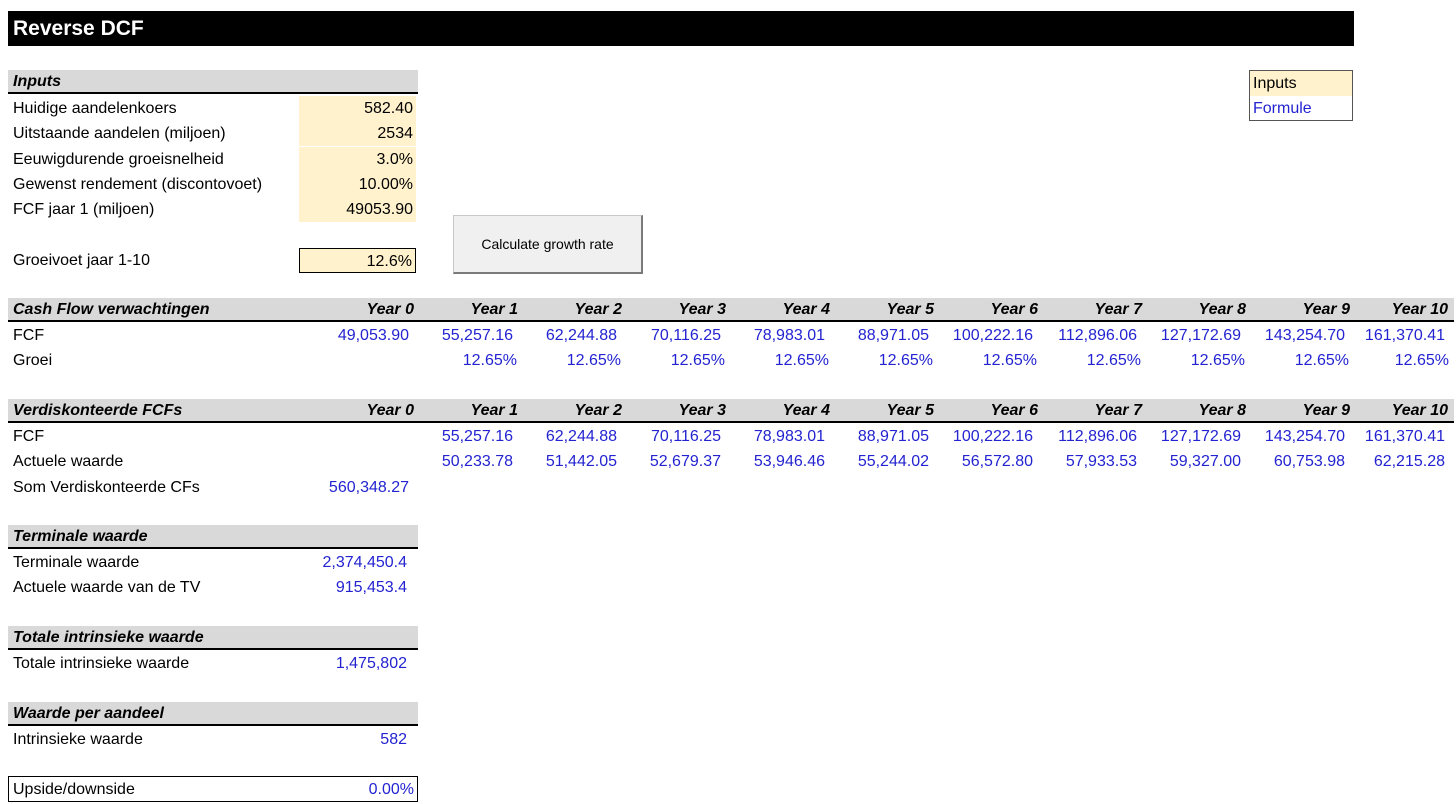  I want to click on input-shares: 2534, so click(357, 133).